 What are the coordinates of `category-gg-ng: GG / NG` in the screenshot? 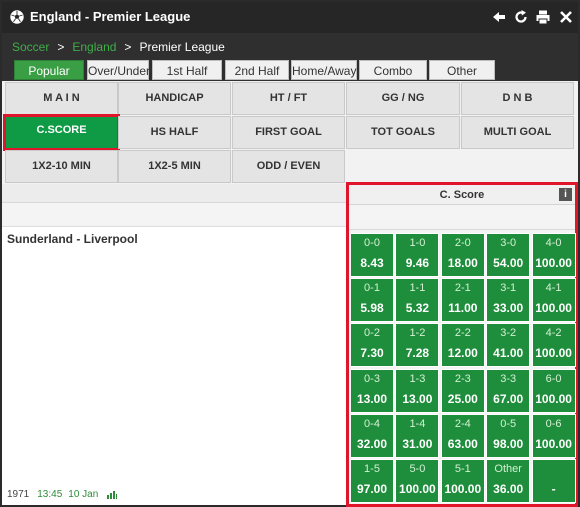 It's located at (403, 98).